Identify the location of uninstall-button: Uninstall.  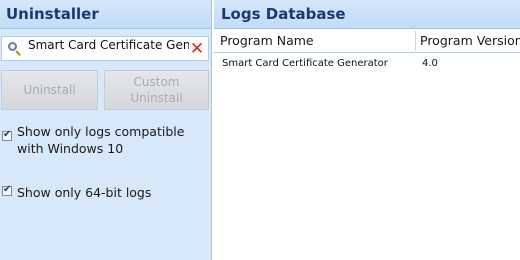
(49, 90).